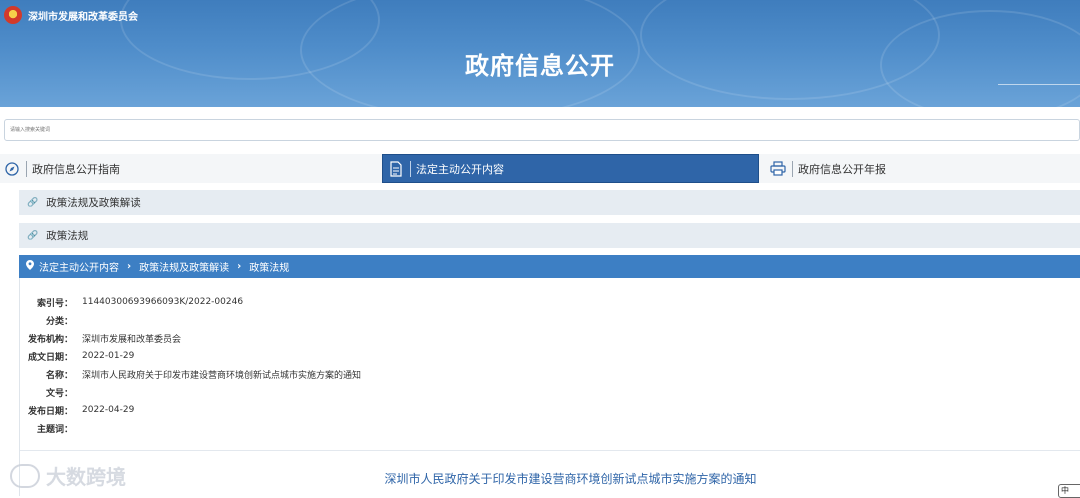 This screenshot has height=498, width=1080. What do you see at coordinates (50, 339) in the screenshot?
I see `metadata-label: 发布机构：` at bounding box center [50, 339].